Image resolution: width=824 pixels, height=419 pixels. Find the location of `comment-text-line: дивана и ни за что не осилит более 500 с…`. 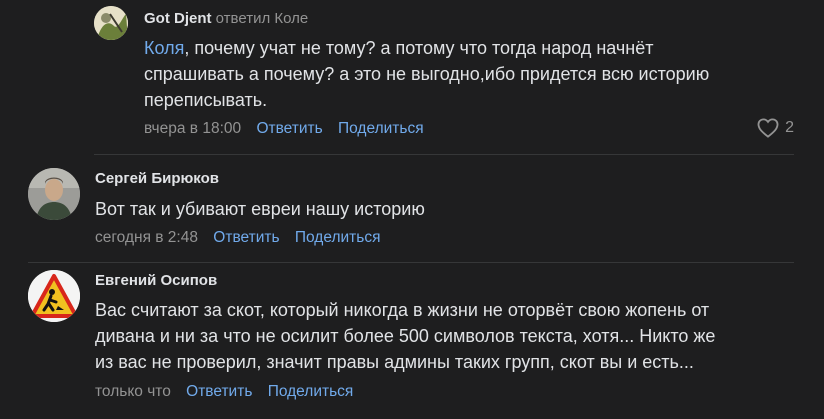

comment-text-line: дивана и ни за что не осилит более 500 с… is located at coordinates (405, 336).